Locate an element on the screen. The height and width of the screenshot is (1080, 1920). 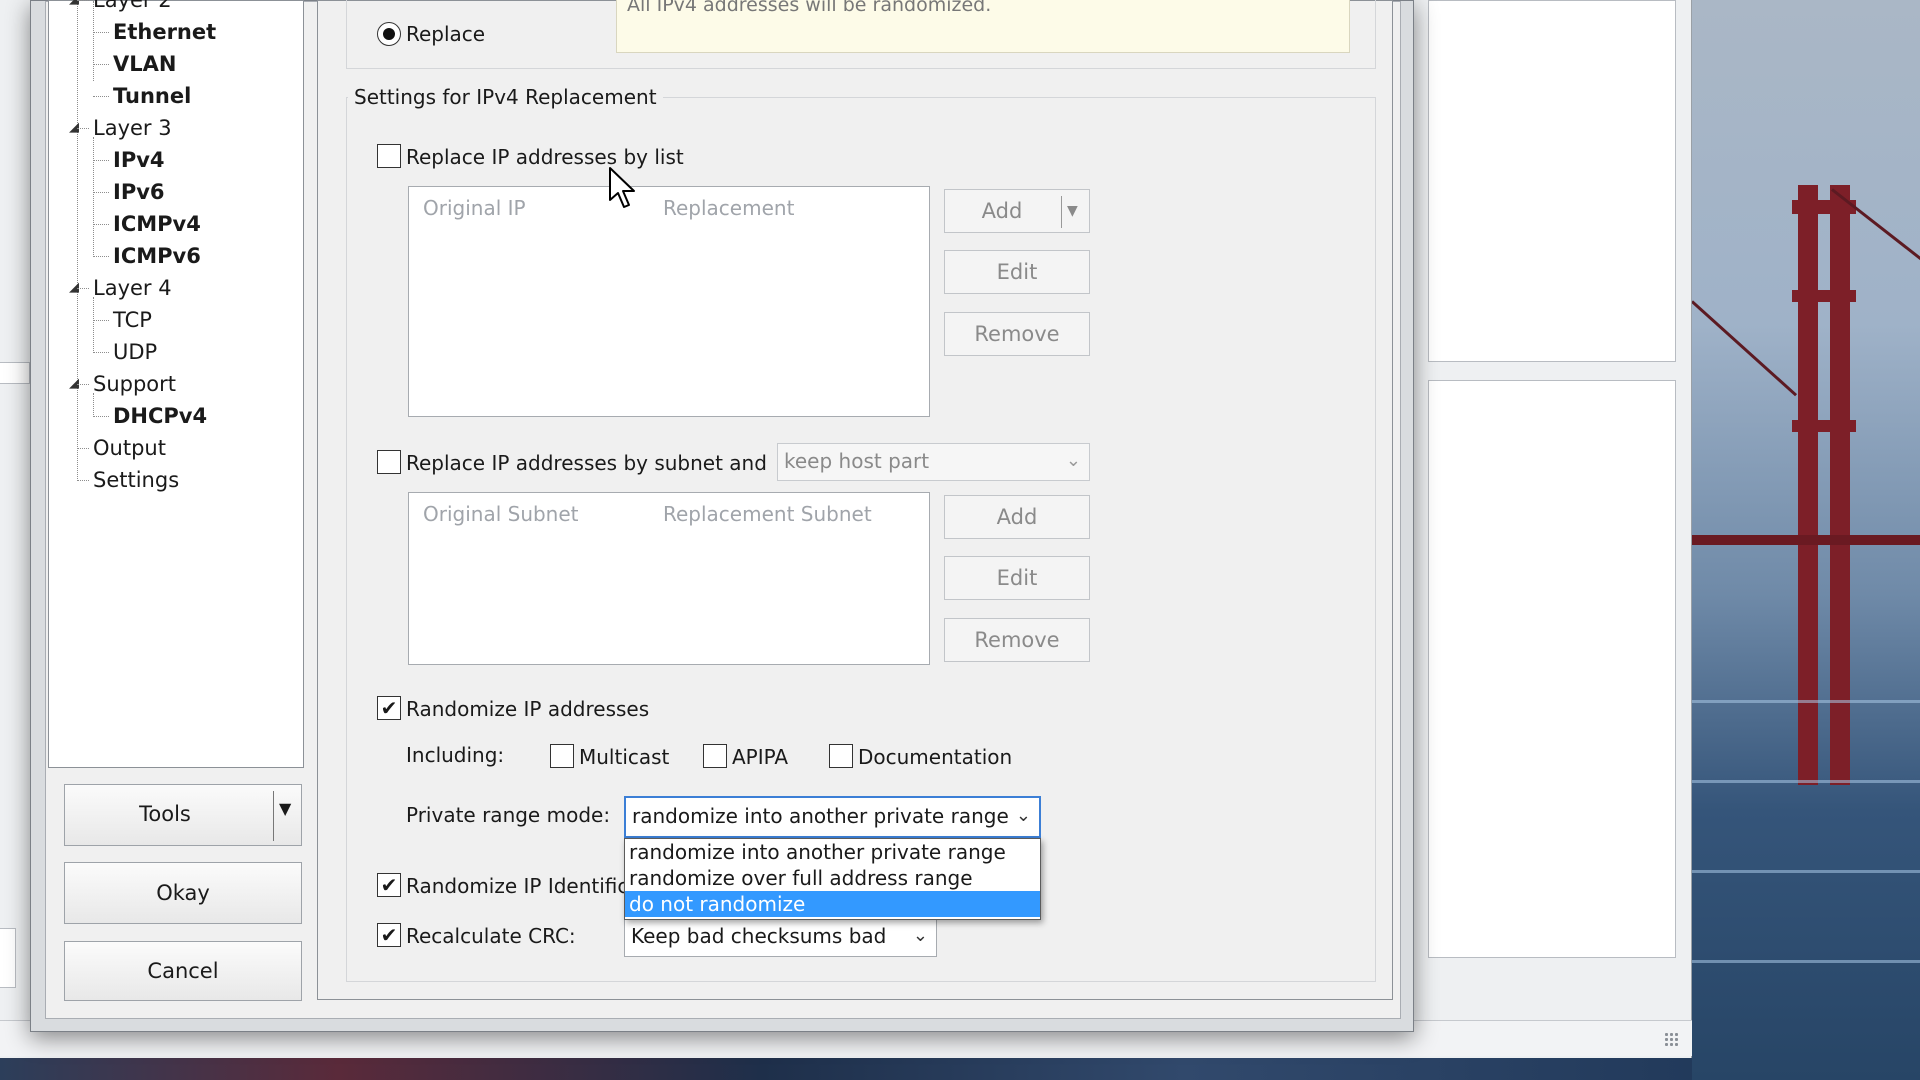
crc-mode-value: Keep bad checksums bad is located at coordinates (759, 936).